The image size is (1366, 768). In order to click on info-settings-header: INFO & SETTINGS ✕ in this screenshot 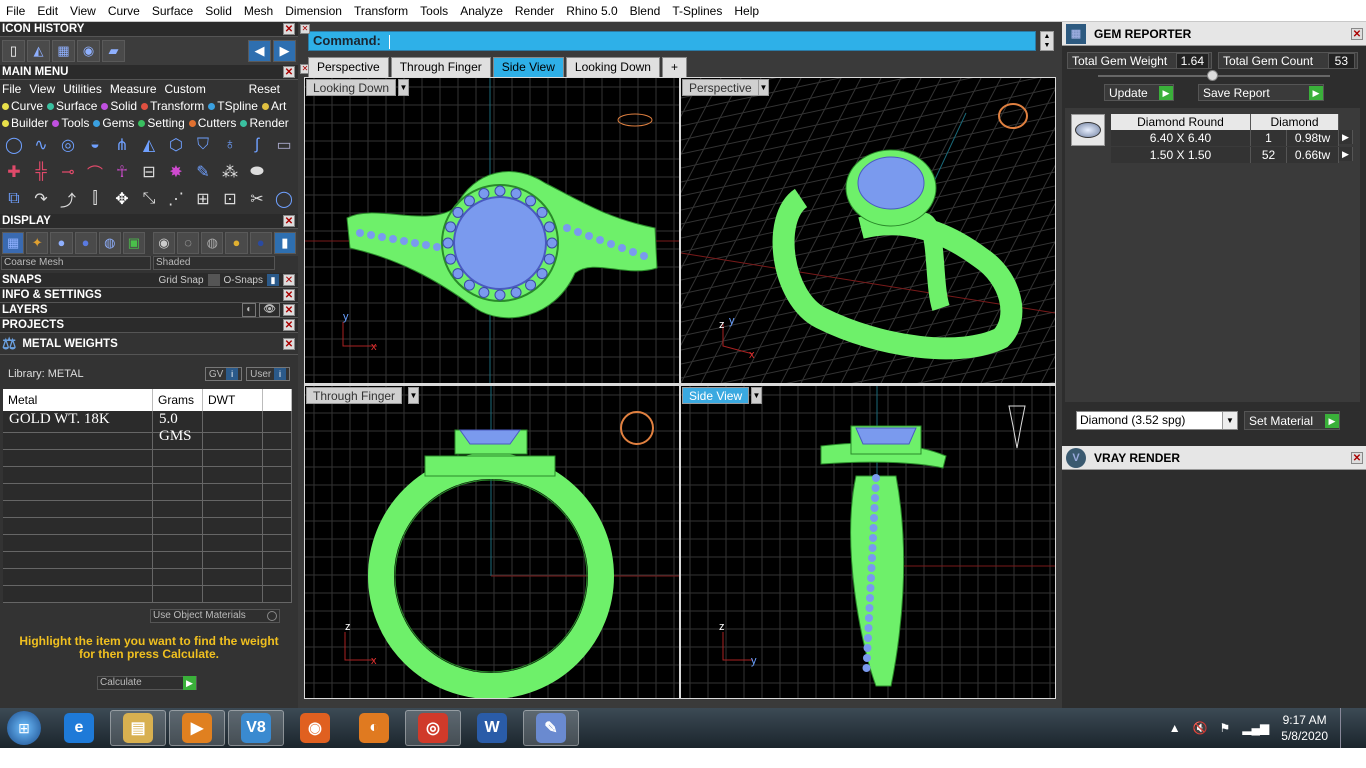, I will do `click(149, 295)`.